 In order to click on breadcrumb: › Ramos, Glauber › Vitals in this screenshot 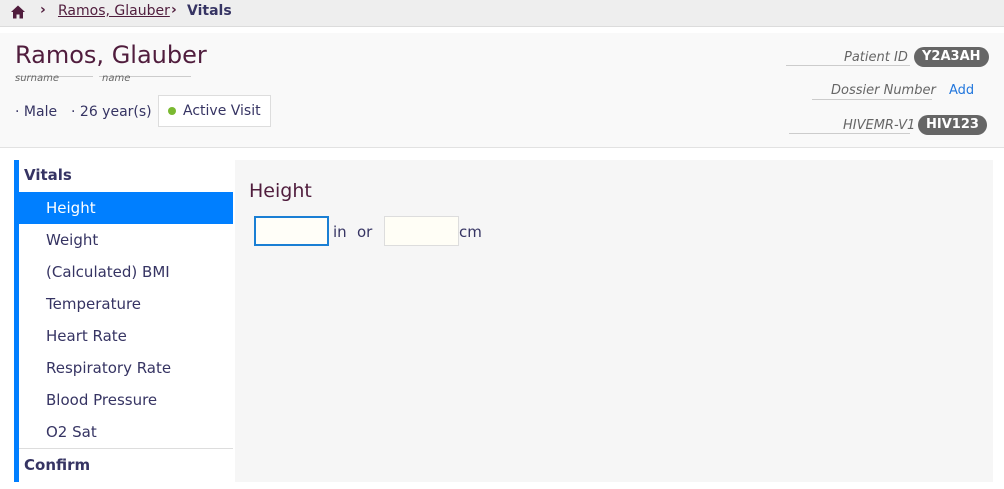, I will do `click(502, 13)`.